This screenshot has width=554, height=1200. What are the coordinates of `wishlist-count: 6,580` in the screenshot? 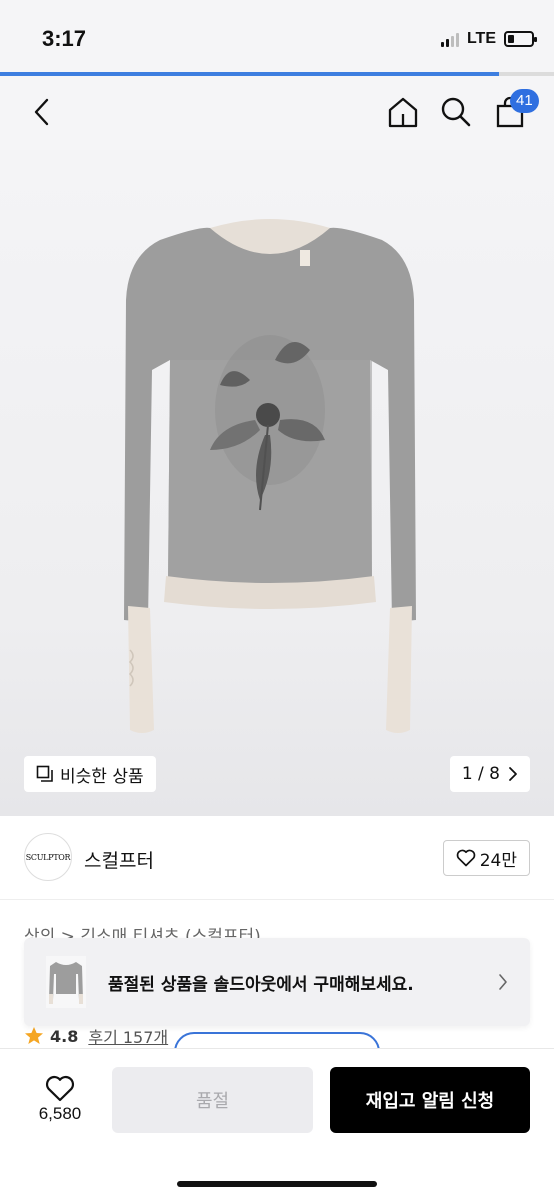 It's located at (60, 1113).